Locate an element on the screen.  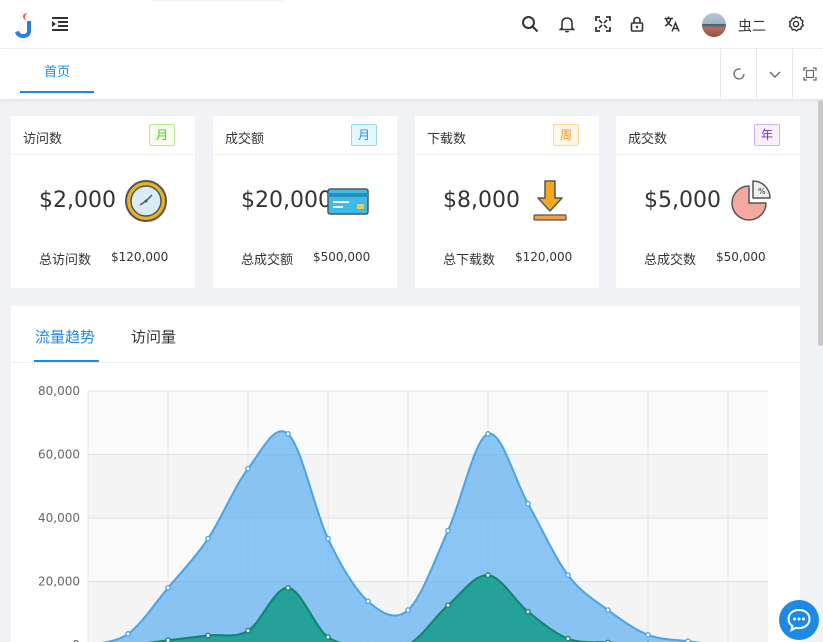
card-total-value: $50,000 is located at coordinates (741, 257).